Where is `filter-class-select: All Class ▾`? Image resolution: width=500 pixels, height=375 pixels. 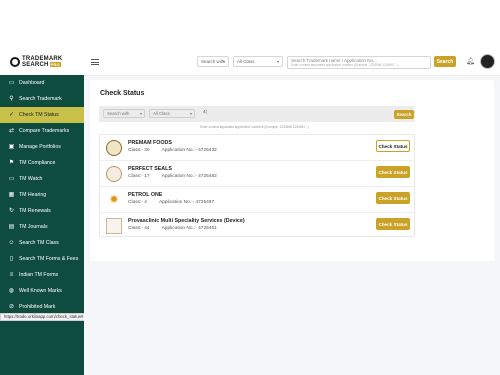
filter-class-select: All Class ▾ is located at coordinates (172, 113).